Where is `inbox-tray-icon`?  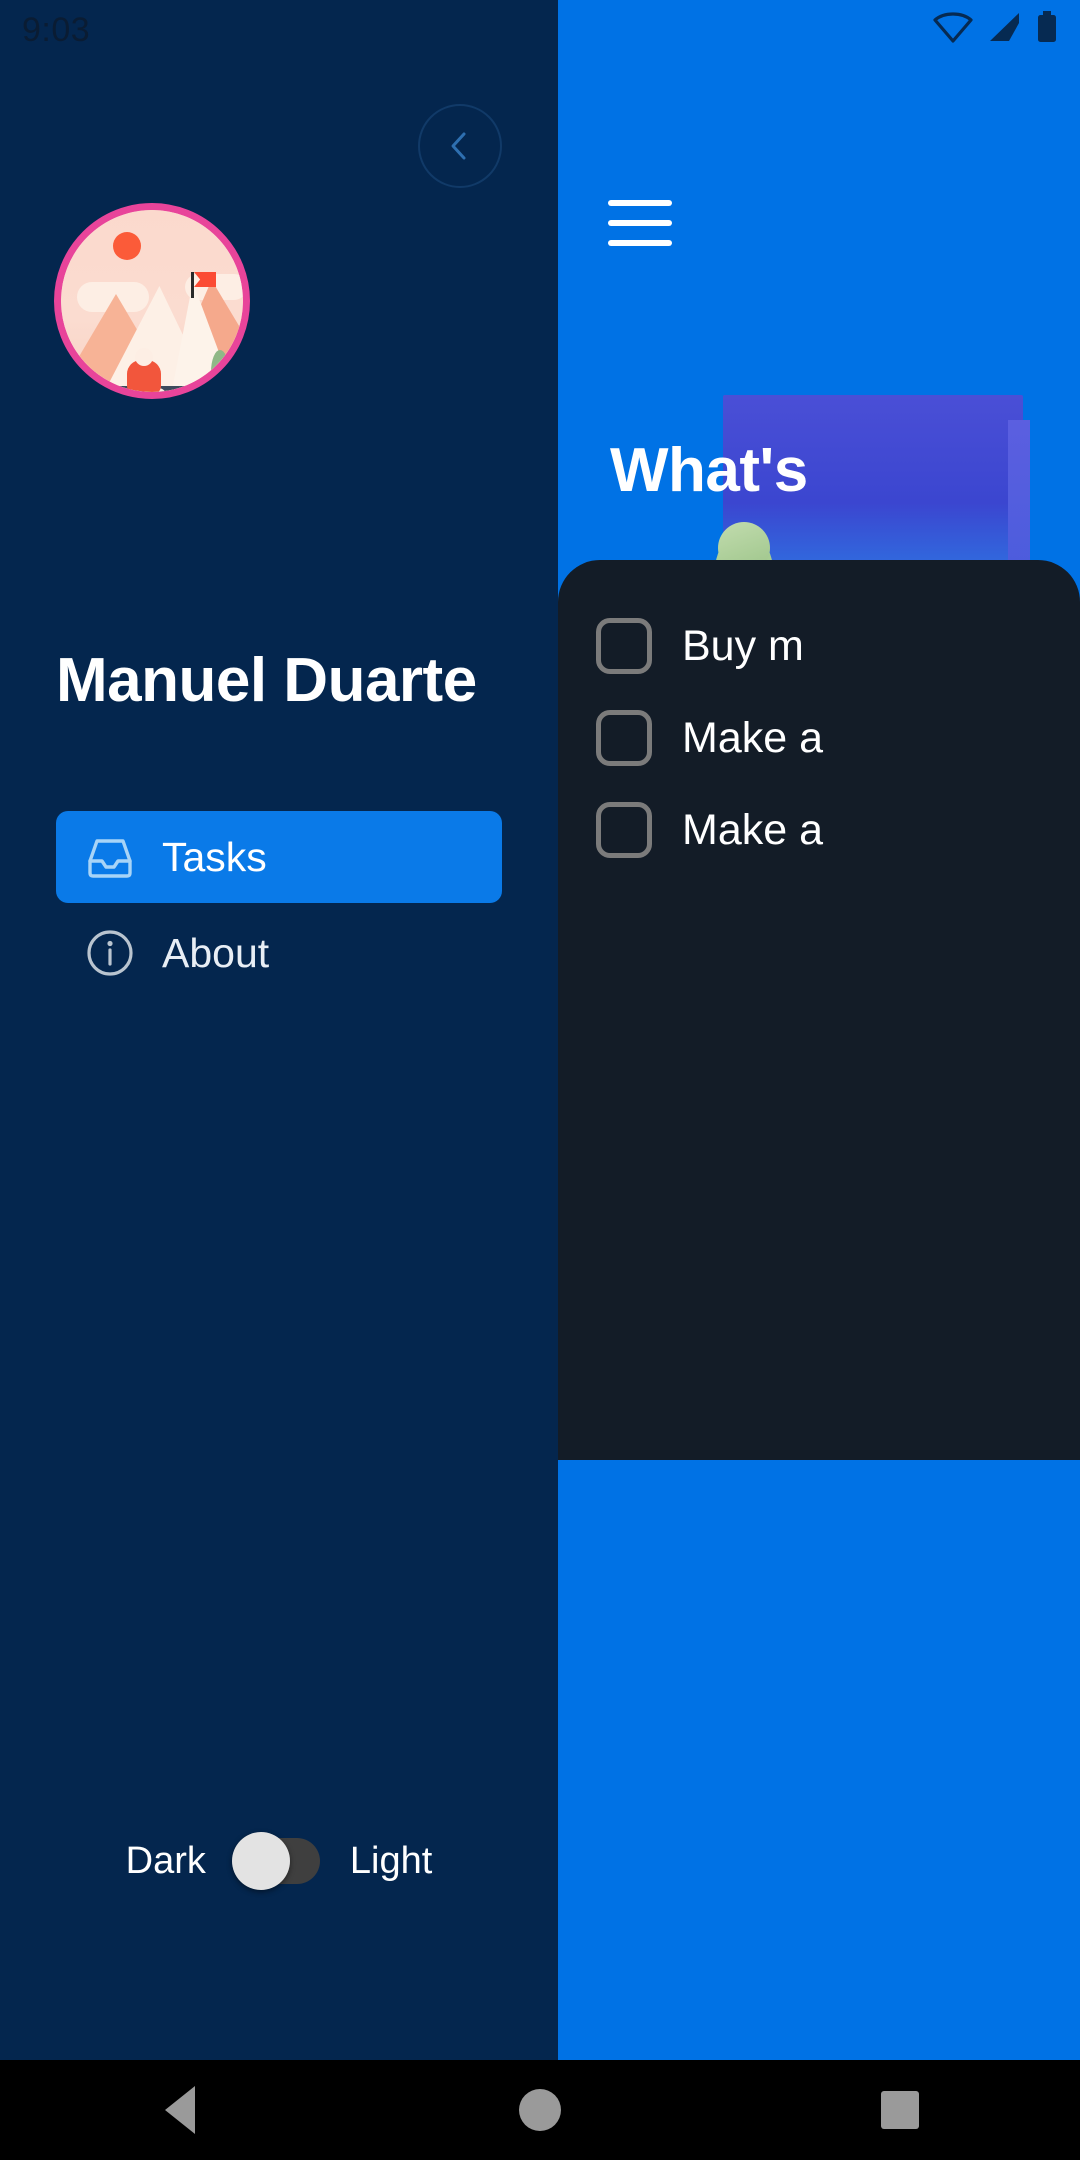 inbox-tray-icon is located at coordinates (110, 858).